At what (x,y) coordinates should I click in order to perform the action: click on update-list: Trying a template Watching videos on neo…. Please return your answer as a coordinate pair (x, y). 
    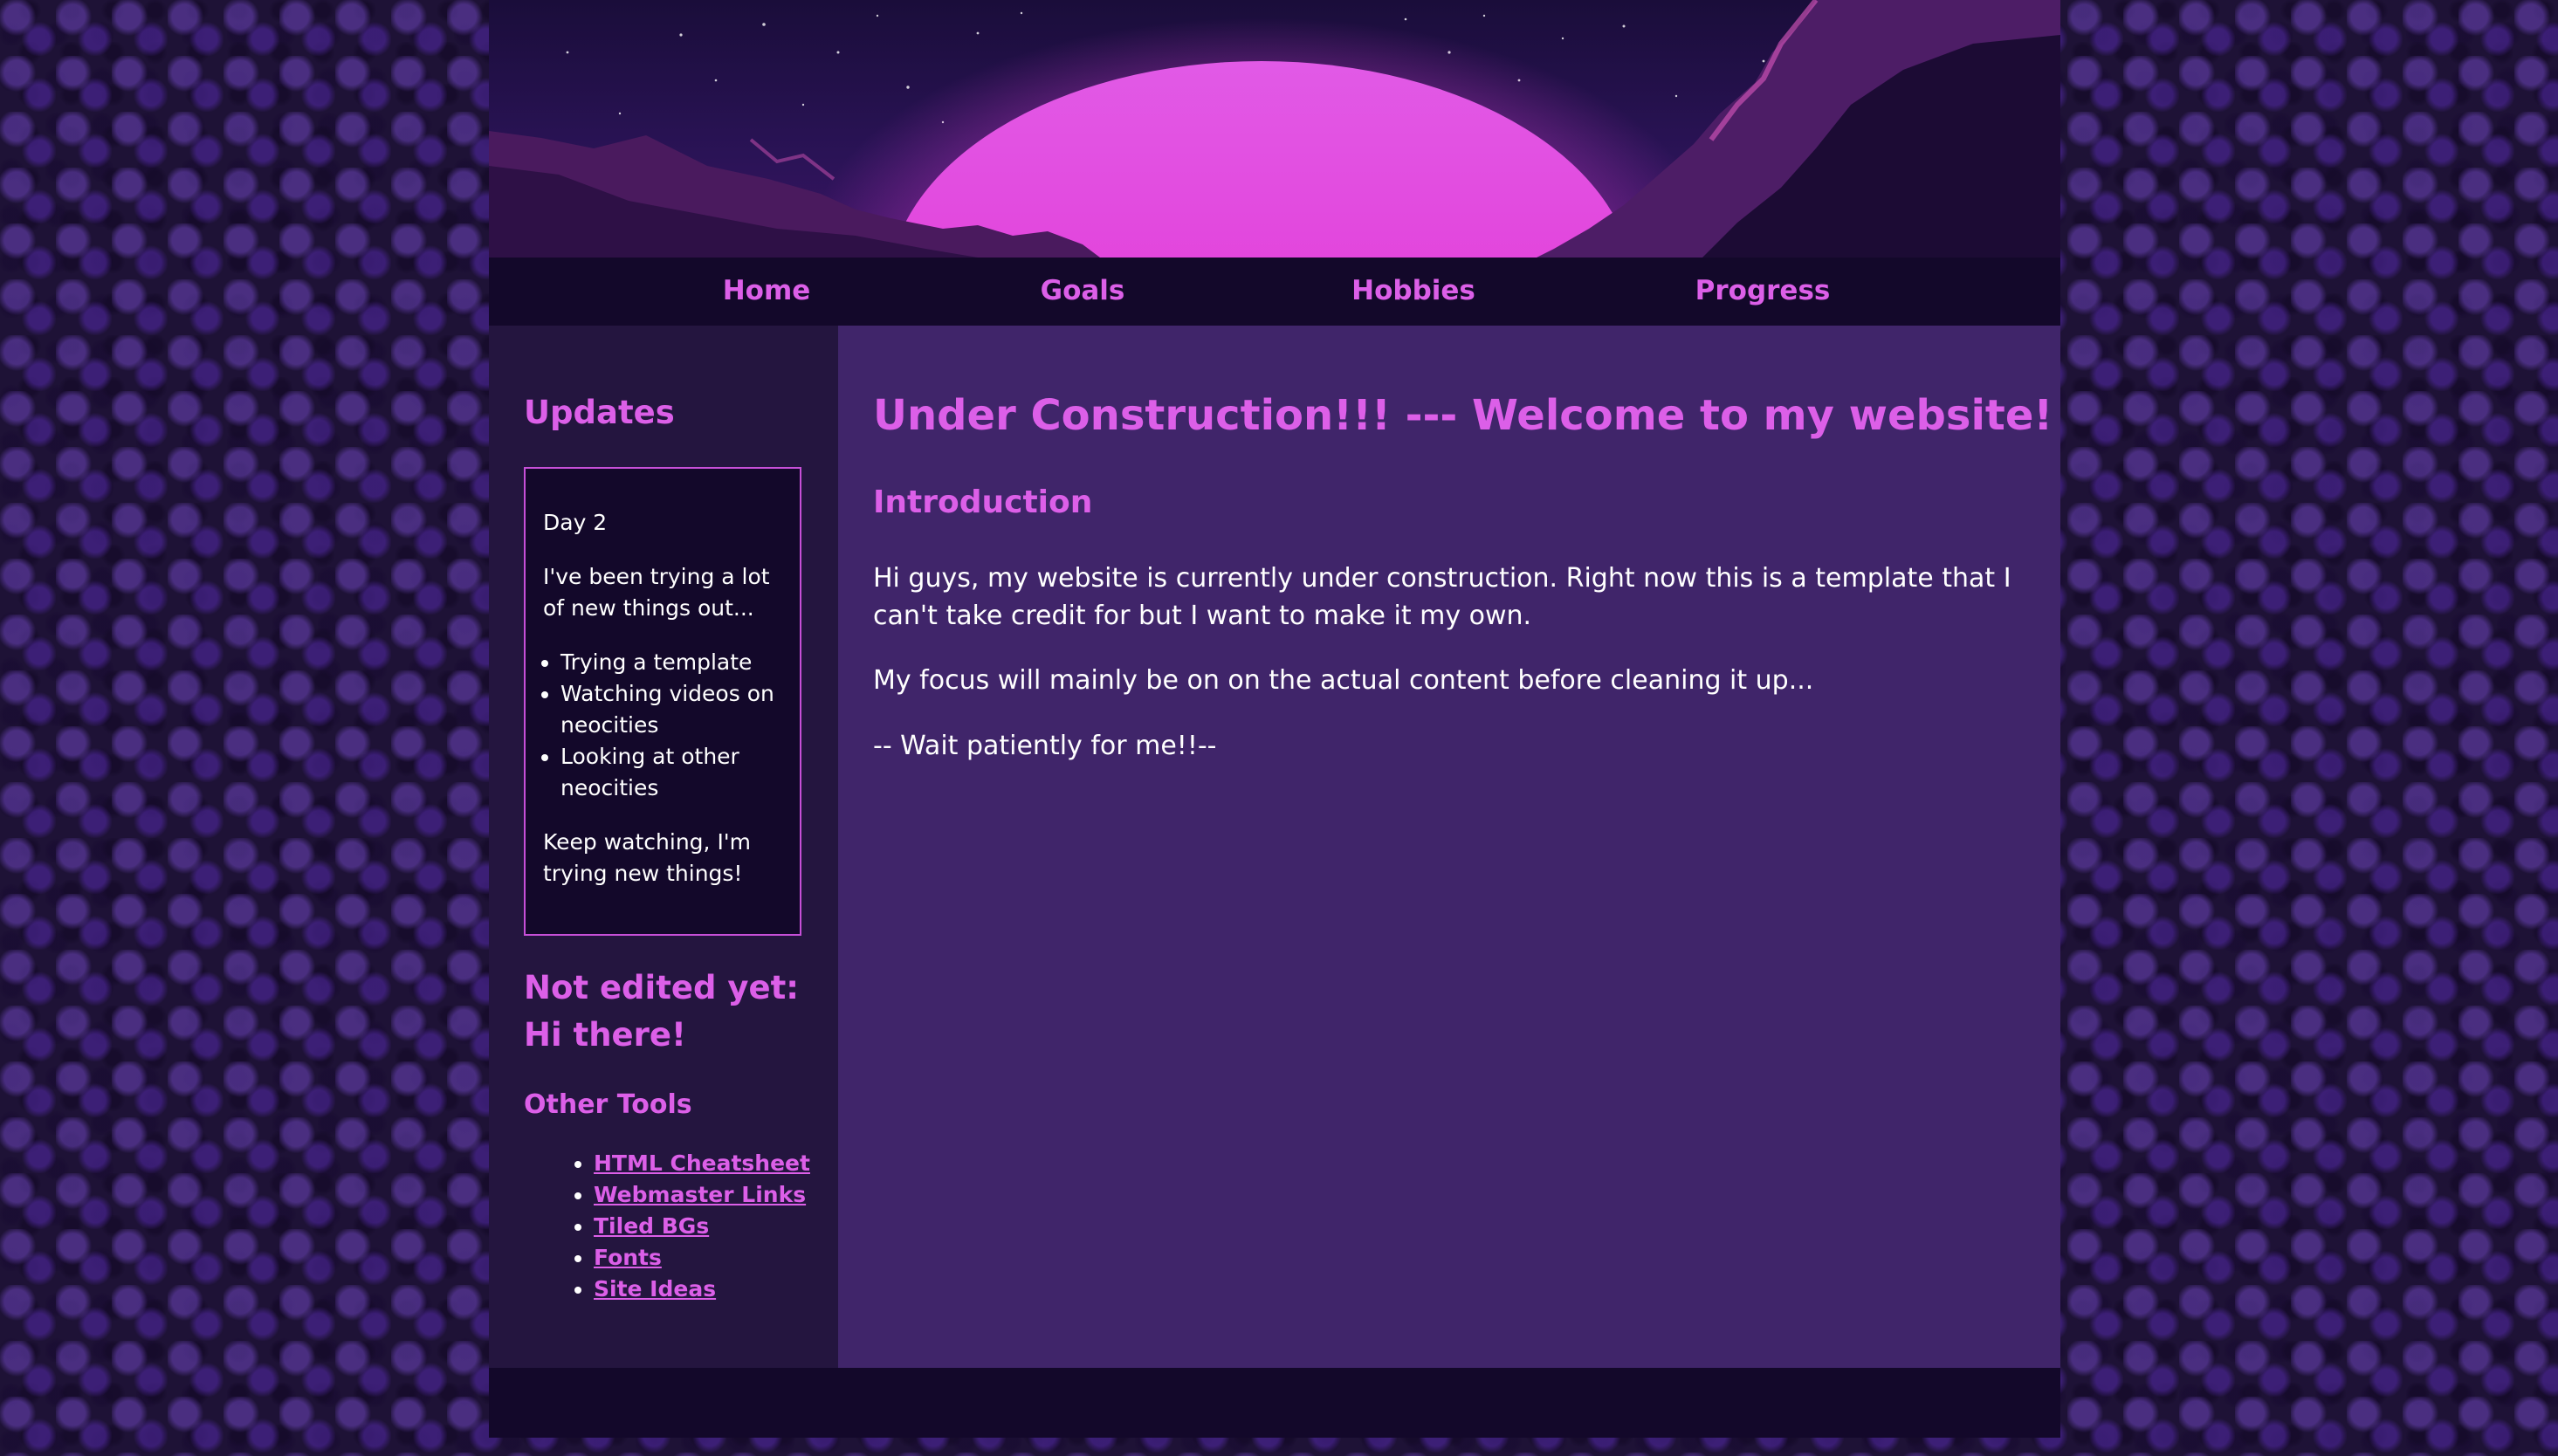
    Looking at the image, I should click on (662, 725).